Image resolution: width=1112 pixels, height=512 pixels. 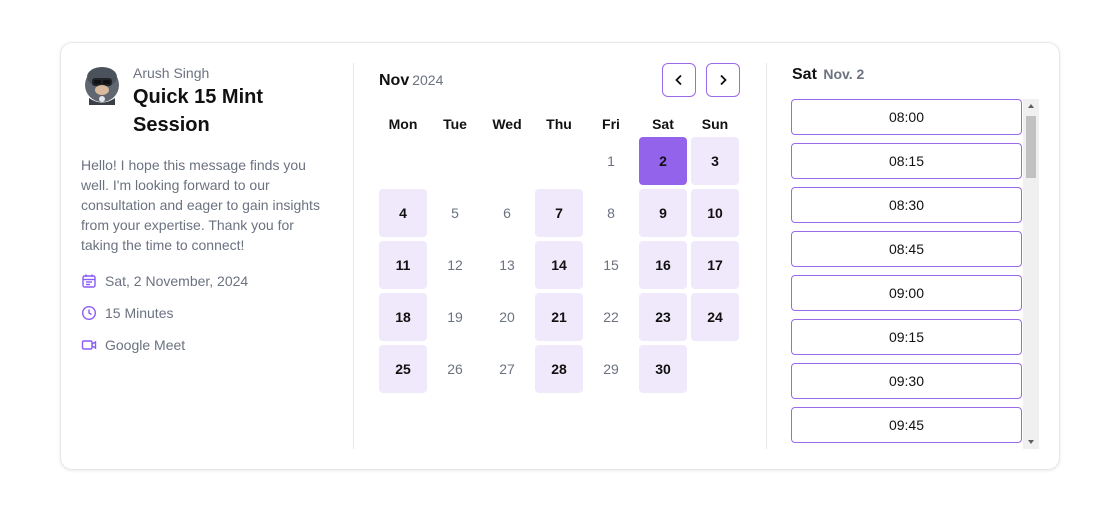 I want to click on scroll-up-arrow-icon, so click(x=1031, y=106).